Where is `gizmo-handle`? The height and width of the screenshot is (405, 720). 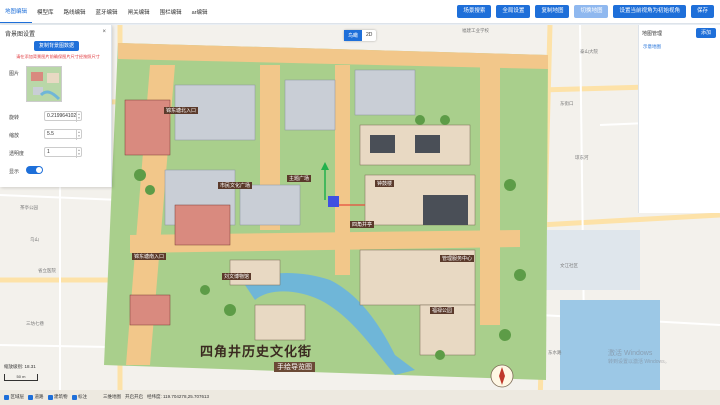 gizmo-handle is located at coordinates (333, 201).